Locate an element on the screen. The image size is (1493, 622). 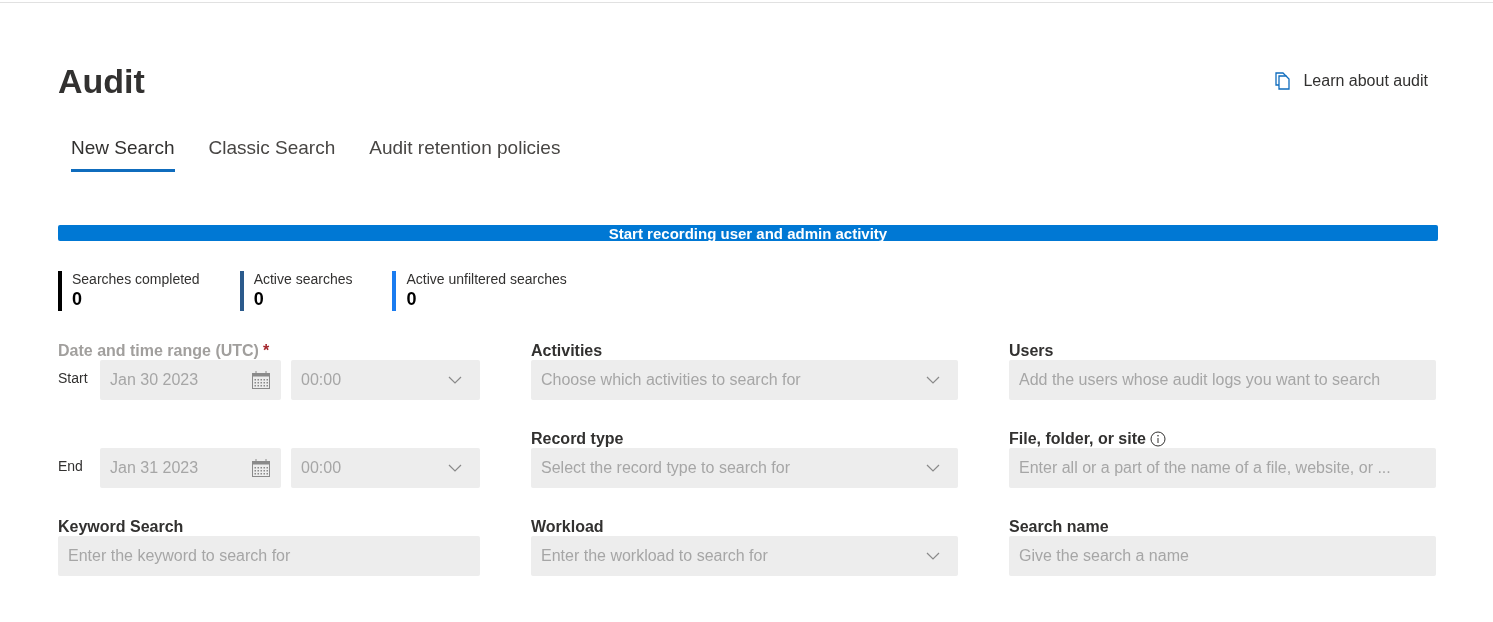
field-label: Activities is located at coordinates (567, 350).